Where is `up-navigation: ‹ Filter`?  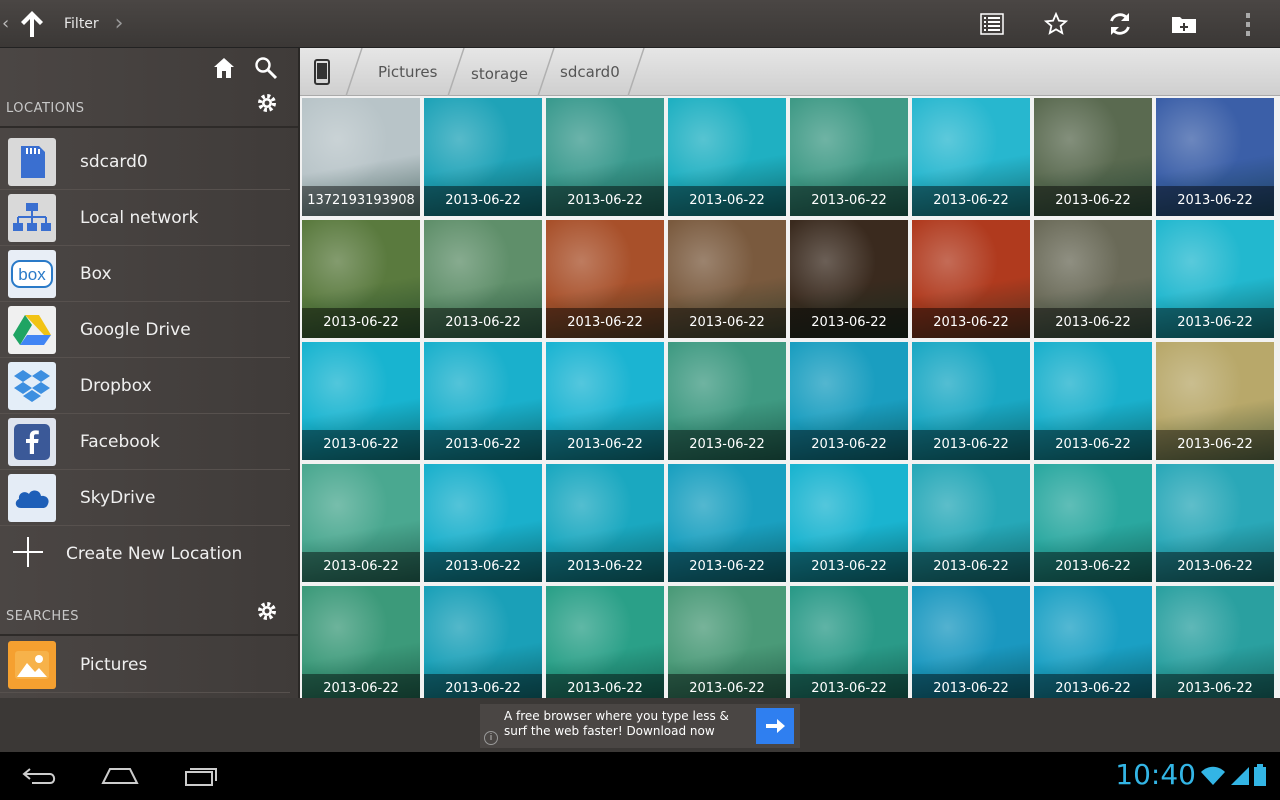 up-navigation: ‹ Filter is located at coordinates (54, 24).